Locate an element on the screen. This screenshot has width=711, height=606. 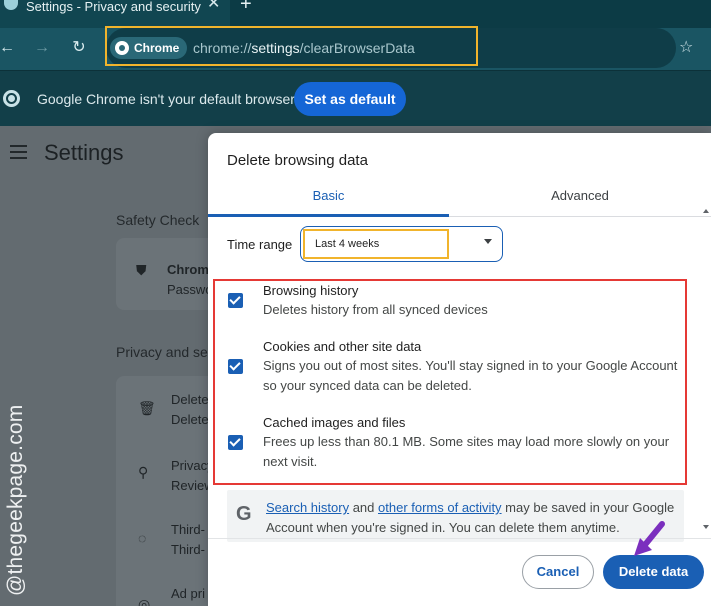
cookies-checkbox is located at coordinates (235, 366).